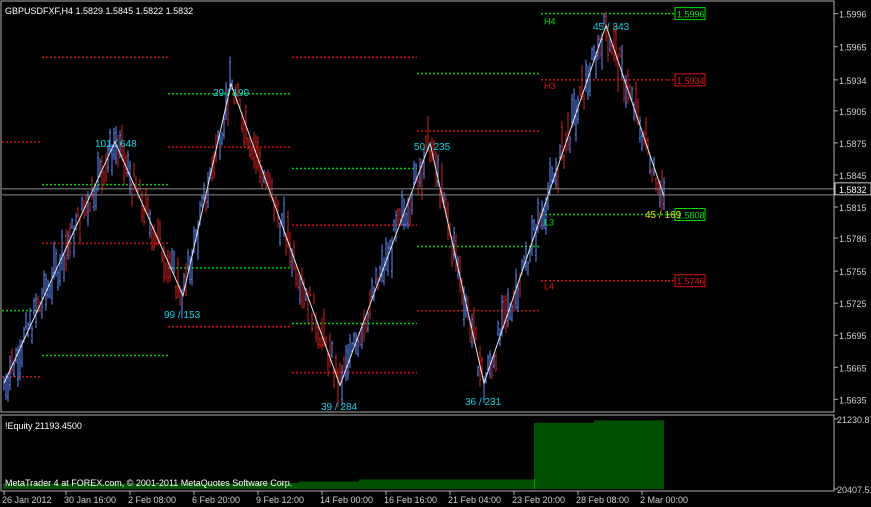 This screenshot has width=871, height=507. Describe the element at coordinates (43, 426) in the screenshot. I see `equity-label: !Equity 21193.4500` at that location.